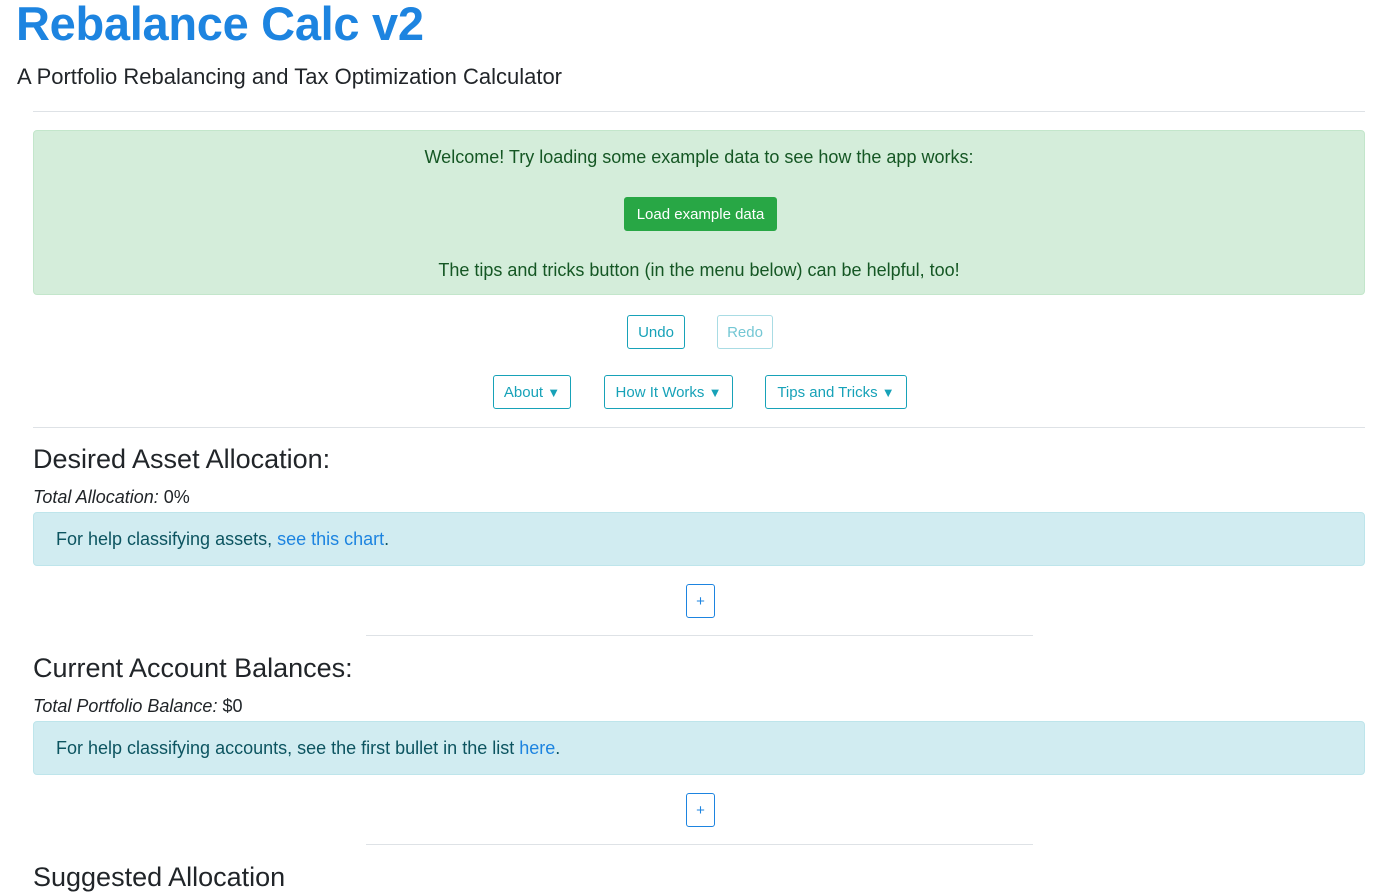  Describe the element at coordinates (330, 539) in the screenshot. I see `see-this-chart-link: see this chart` at that location.